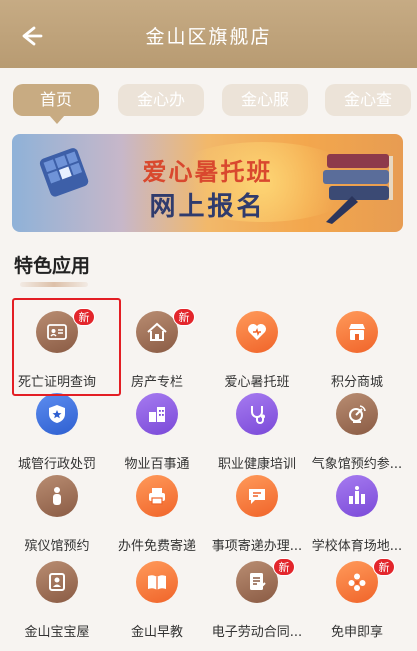 The image size is (417, 651). Describe the element at coordinates (52, 266) in the screenshot. I see `section-title: 特色应用` at that location.